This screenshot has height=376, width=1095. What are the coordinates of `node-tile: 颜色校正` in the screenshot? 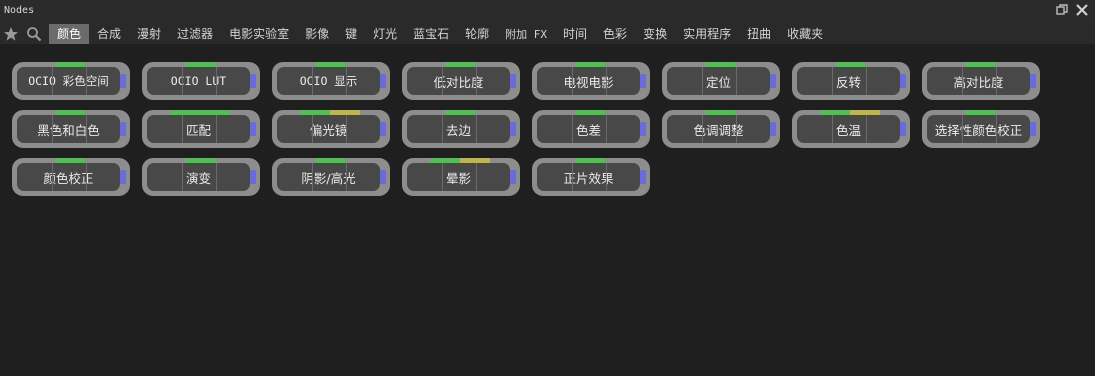 It's located at (71, 177).